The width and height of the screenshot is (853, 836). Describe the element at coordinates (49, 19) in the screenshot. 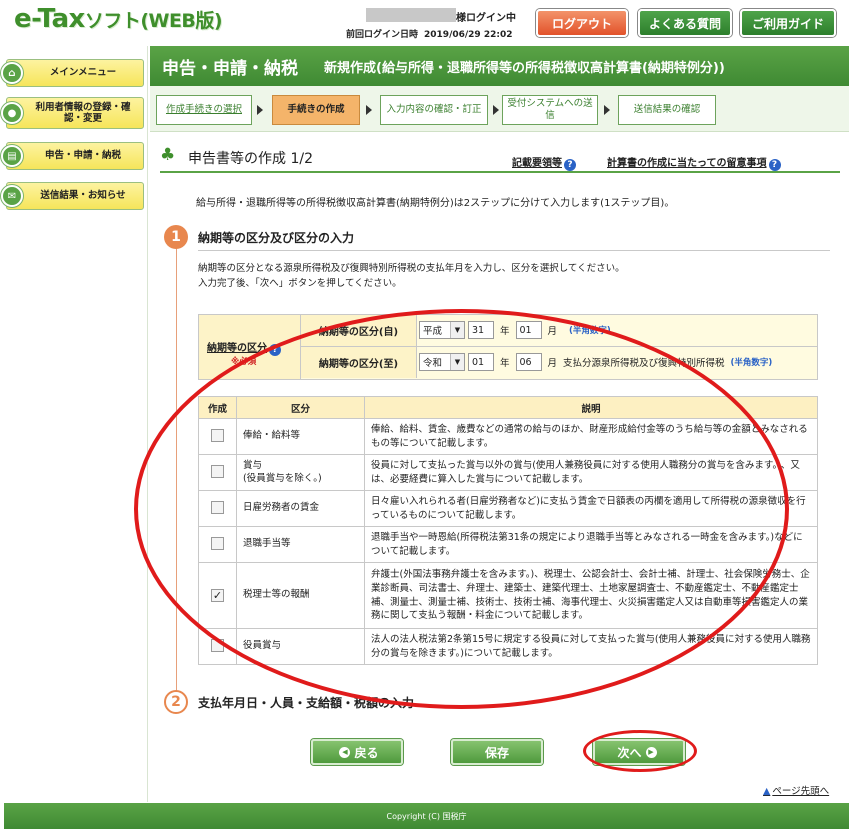

I see `logo-main-text: e-Tax` at that location.